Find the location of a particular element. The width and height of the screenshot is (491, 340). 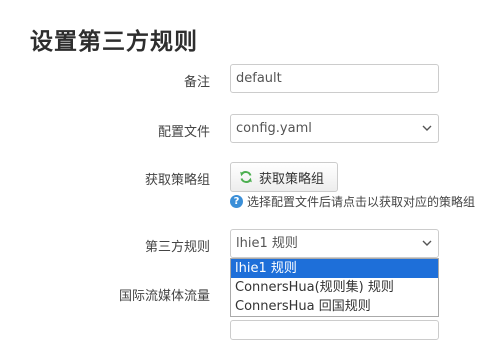

help-text: 选择配置文件后请点击以获取对应的策略组 is located at coordinates (361, 202).